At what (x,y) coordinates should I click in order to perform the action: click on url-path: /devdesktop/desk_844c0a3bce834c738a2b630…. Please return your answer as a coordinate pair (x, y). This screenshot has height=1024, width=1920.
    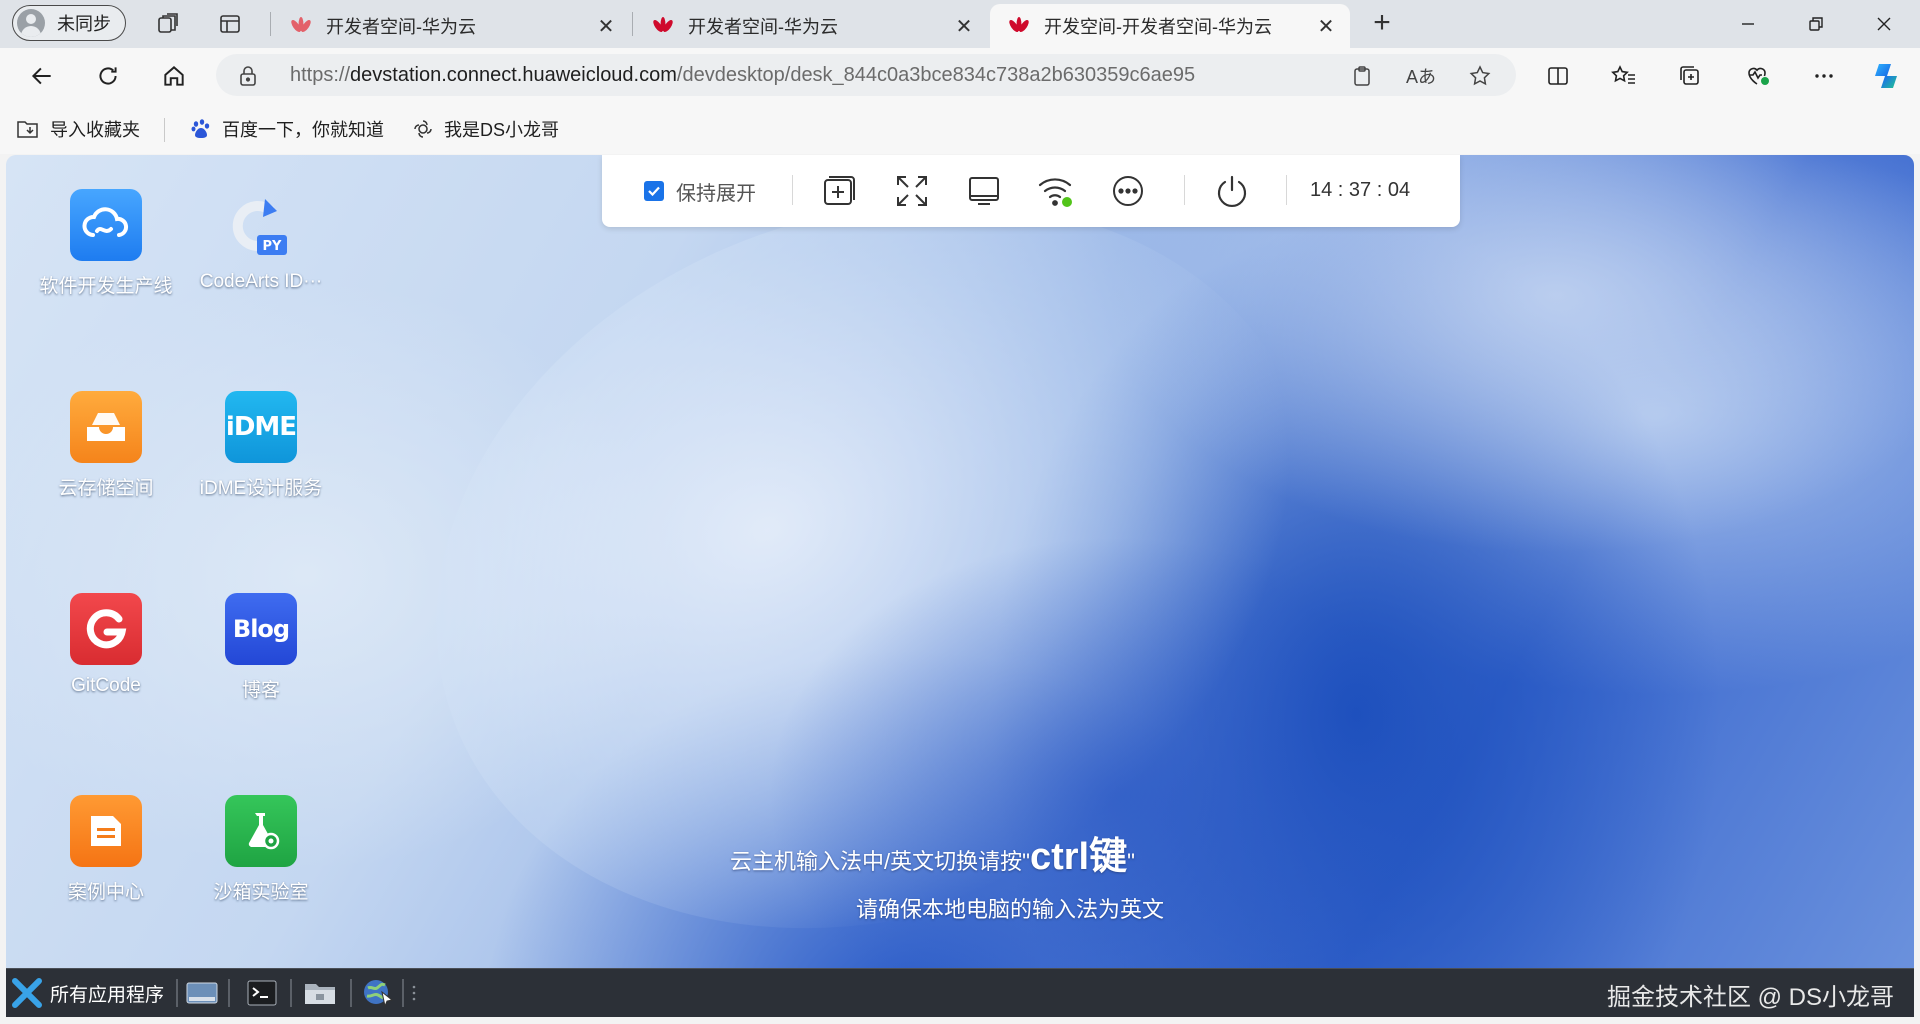
    Looking at the image, I should click on (936, 75).